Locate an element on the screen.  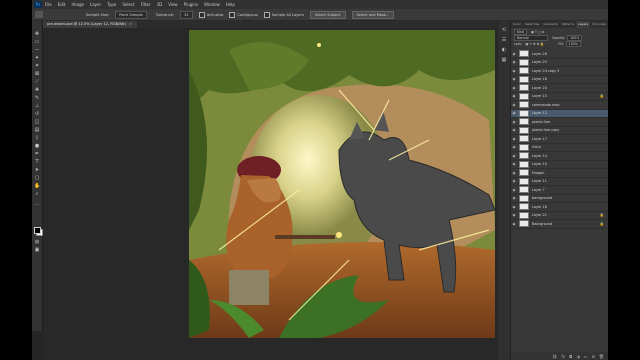
layer-row: ◉ Layer 26 is located at coordinates (559, 54).